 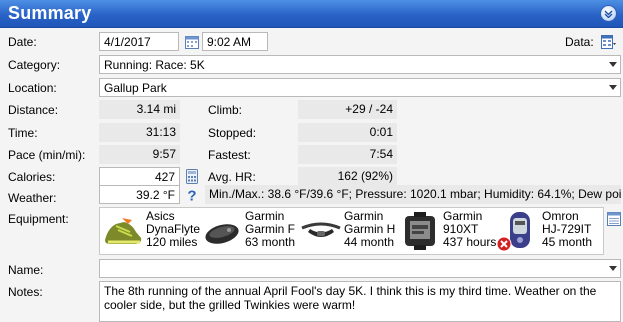 What do you see at coordinates (579, 42) in the screenshot?
I see `data-label: Data:` at bounding box center [579, 42].